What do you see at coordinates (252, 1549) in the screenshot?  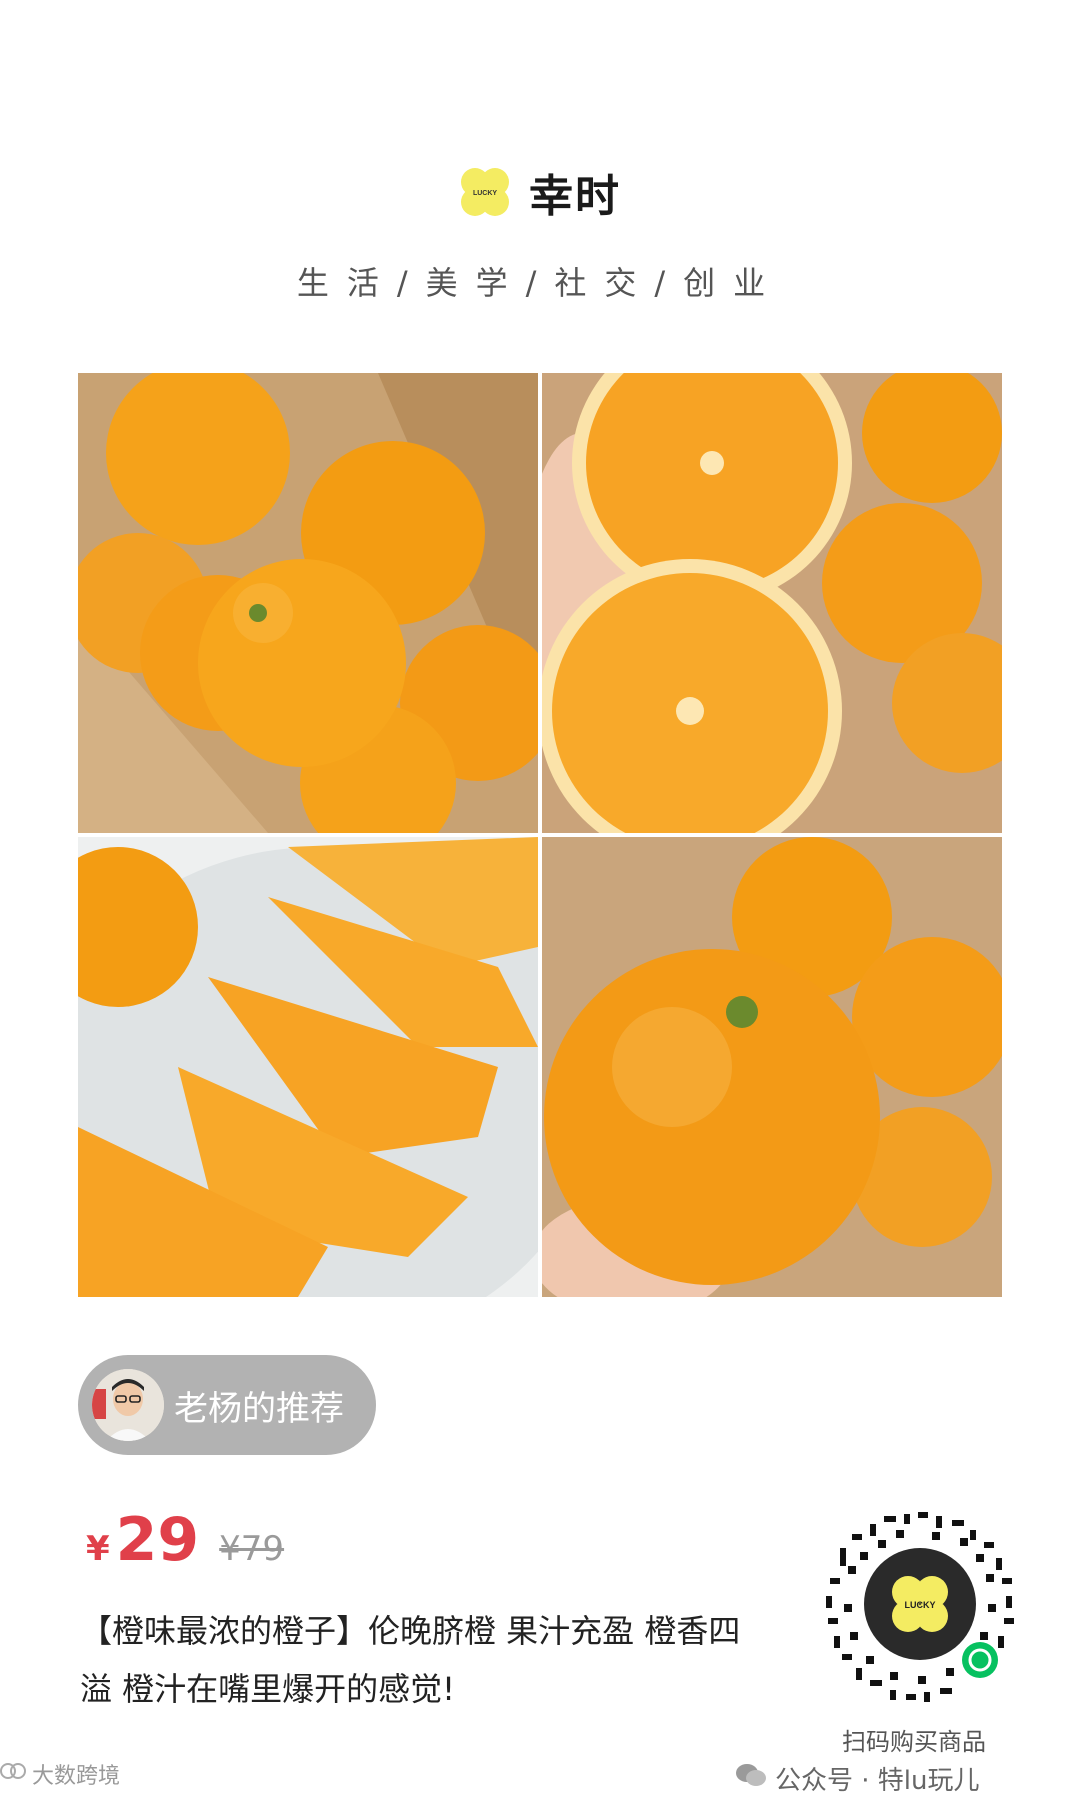 I see `original-price: ¥79` at bounding box center [252, 1549].